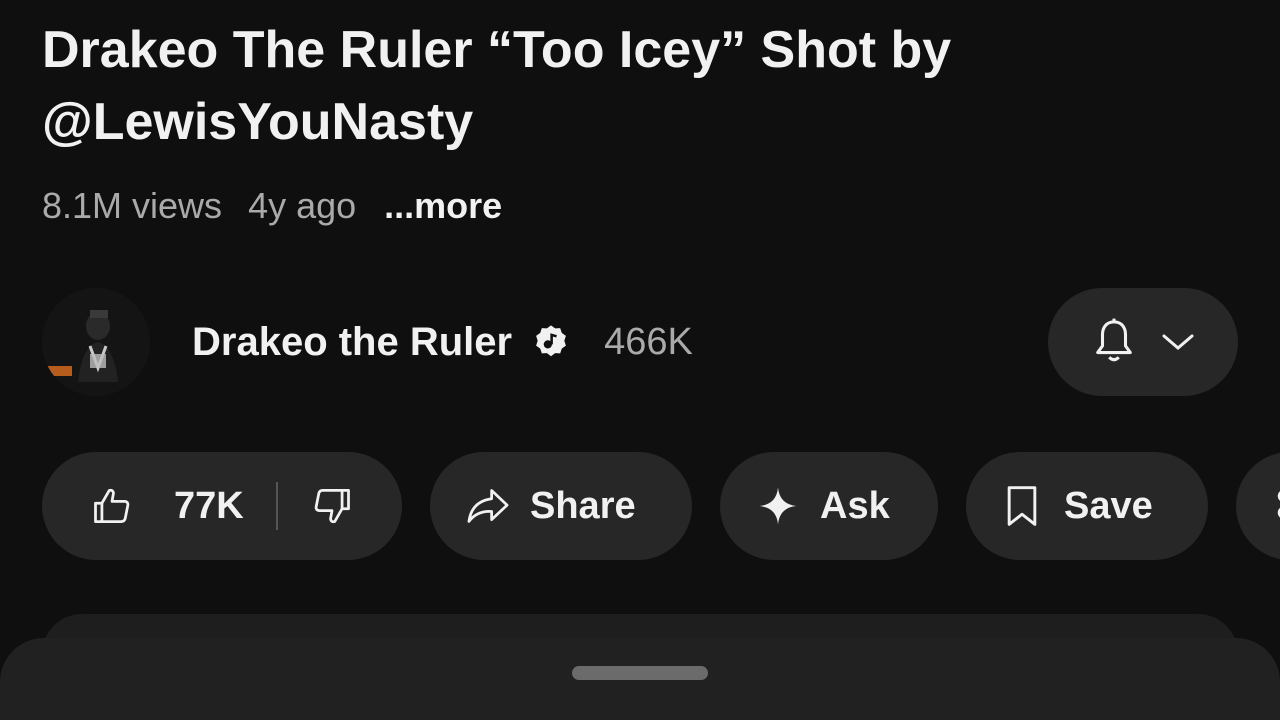 The width and height of the screenshot is (1280, 720). What do you see at coordinates (778, 506) in the screenshot?
I see `sparkle-icon` at bounding box center [778, 506].